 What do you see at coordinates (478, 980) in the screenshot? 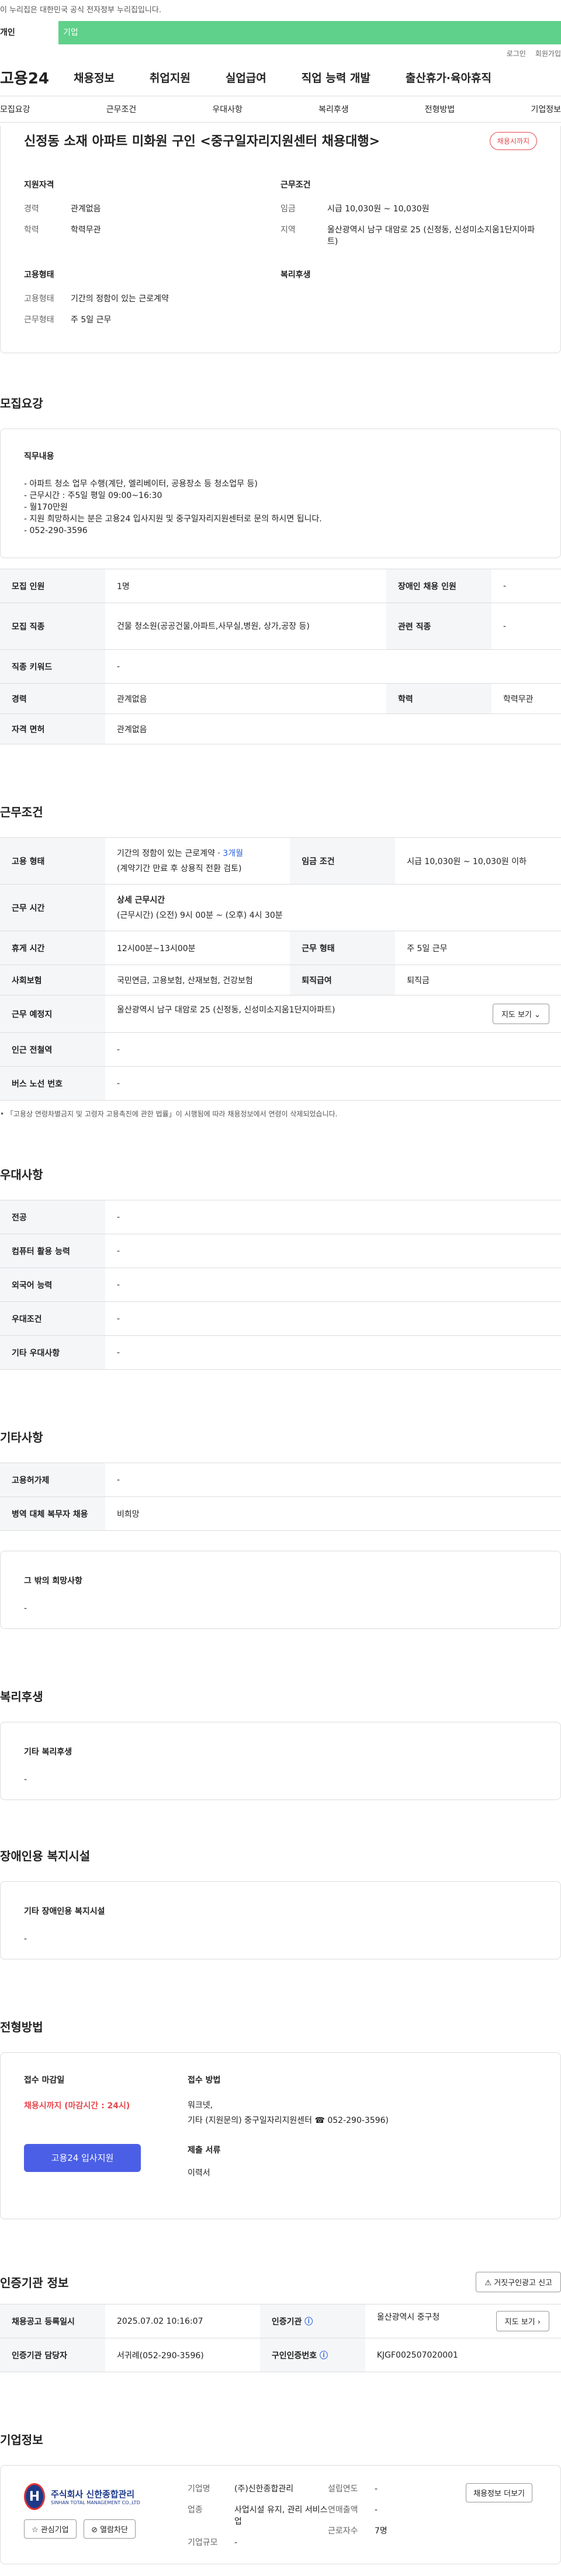
I see `table-value: 퇴직금` at bounding box center [478, 980].